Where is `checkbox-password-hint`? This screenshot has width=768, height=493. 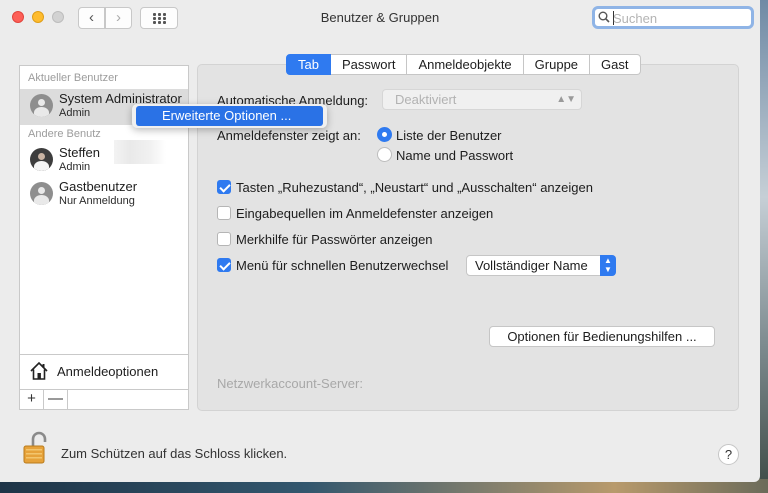
checkbox-password-hint is located at coordinates (224, 239).